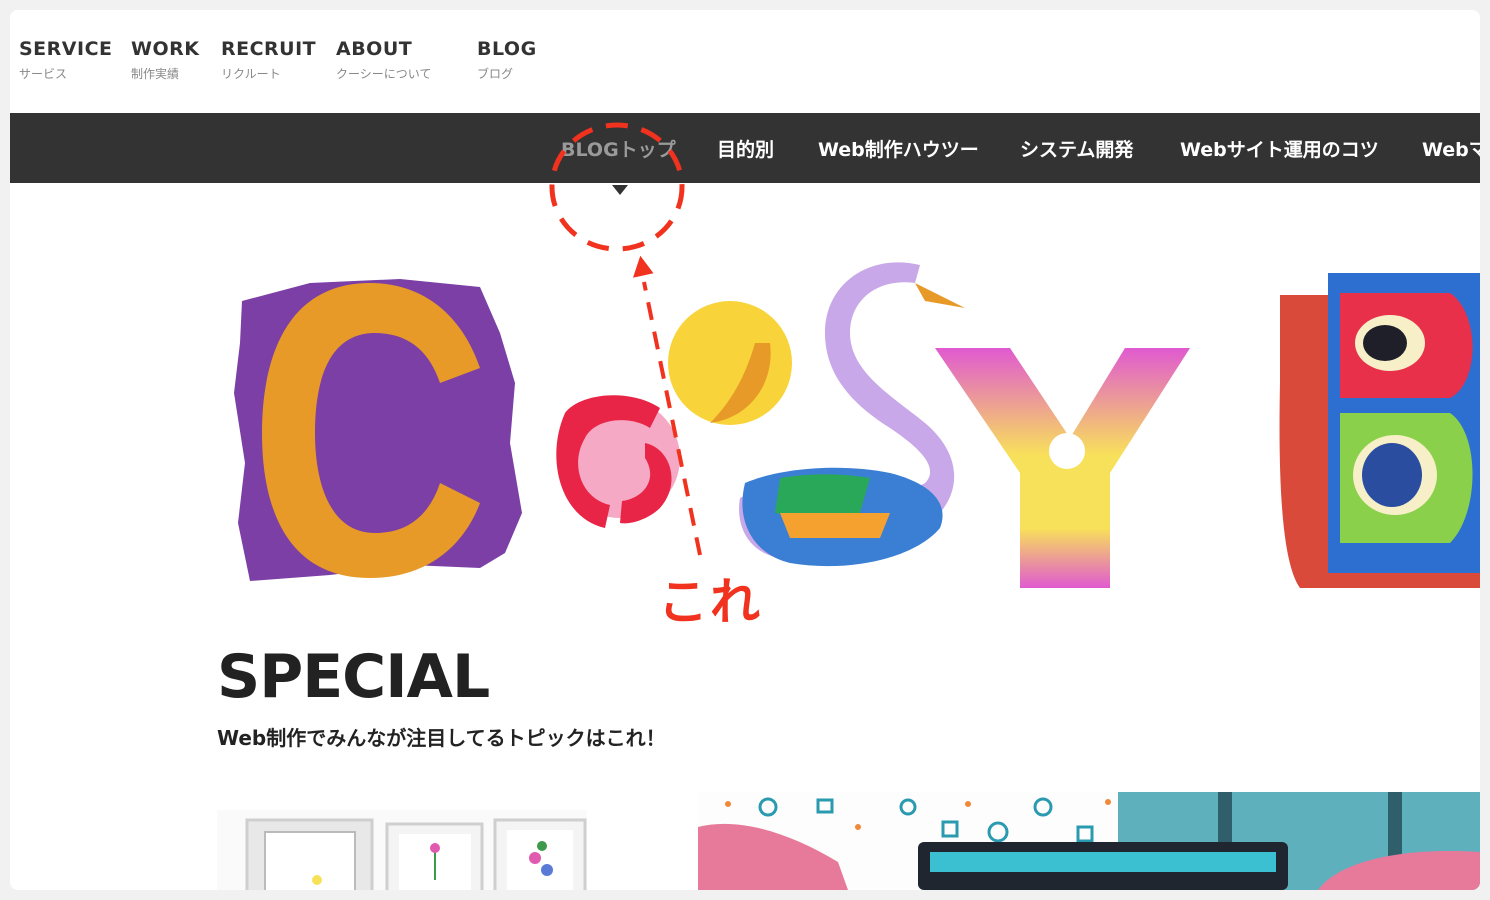 The height and width of the screenshot is (900, 1490). I want to click on special-subheading: Web制作でみんなが注目してるトピックはこれ！, so click(441, 738).